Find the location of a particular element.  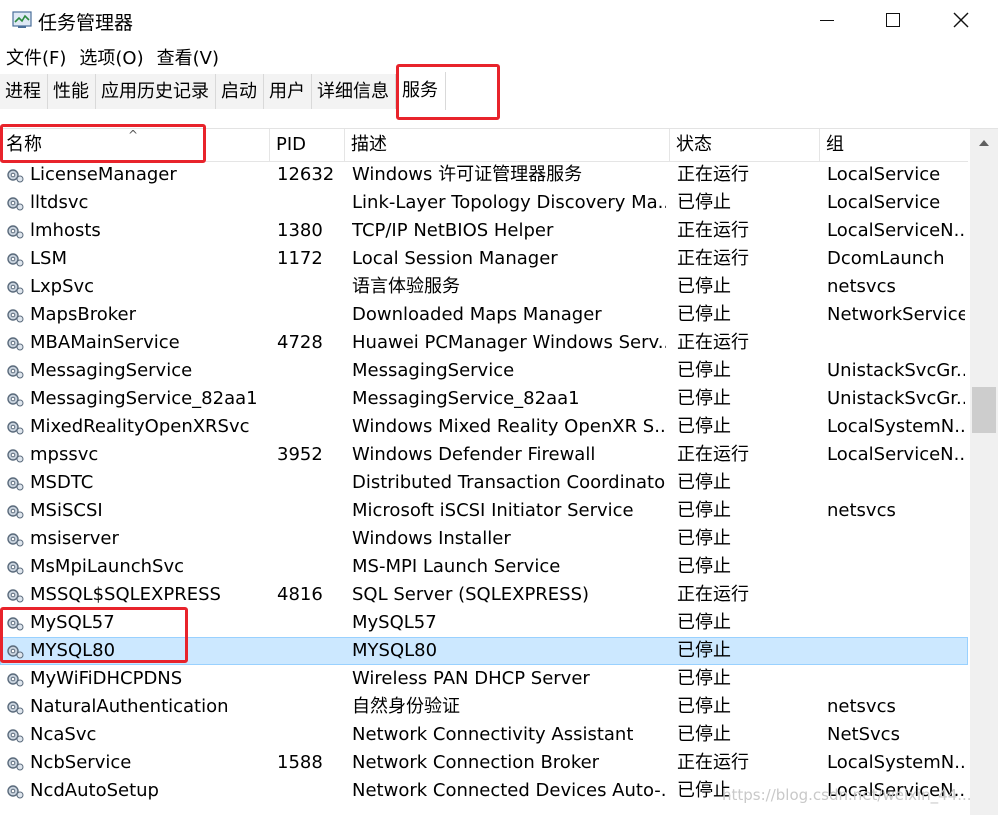

table-row: MYSQL80 MYSQL80 已停止 is located at coordinates (484, 651).